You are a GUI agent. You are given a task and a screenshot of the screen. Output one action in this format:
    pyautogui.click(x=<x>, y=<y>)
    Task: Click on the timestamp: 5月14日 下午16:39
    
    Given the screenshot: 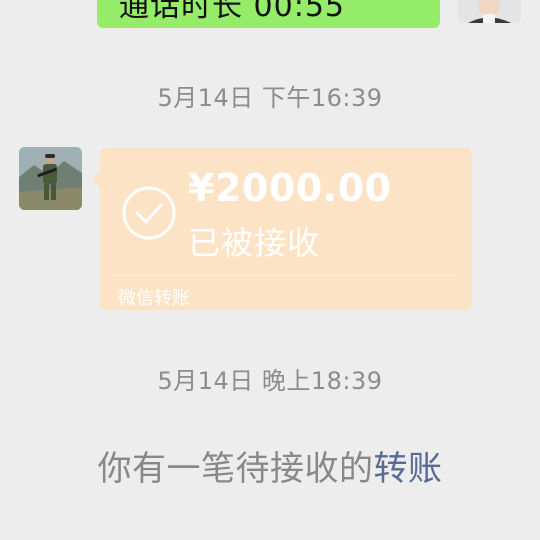 What is the action you would take?
    pyautogui.click(x=270, y=98)
    